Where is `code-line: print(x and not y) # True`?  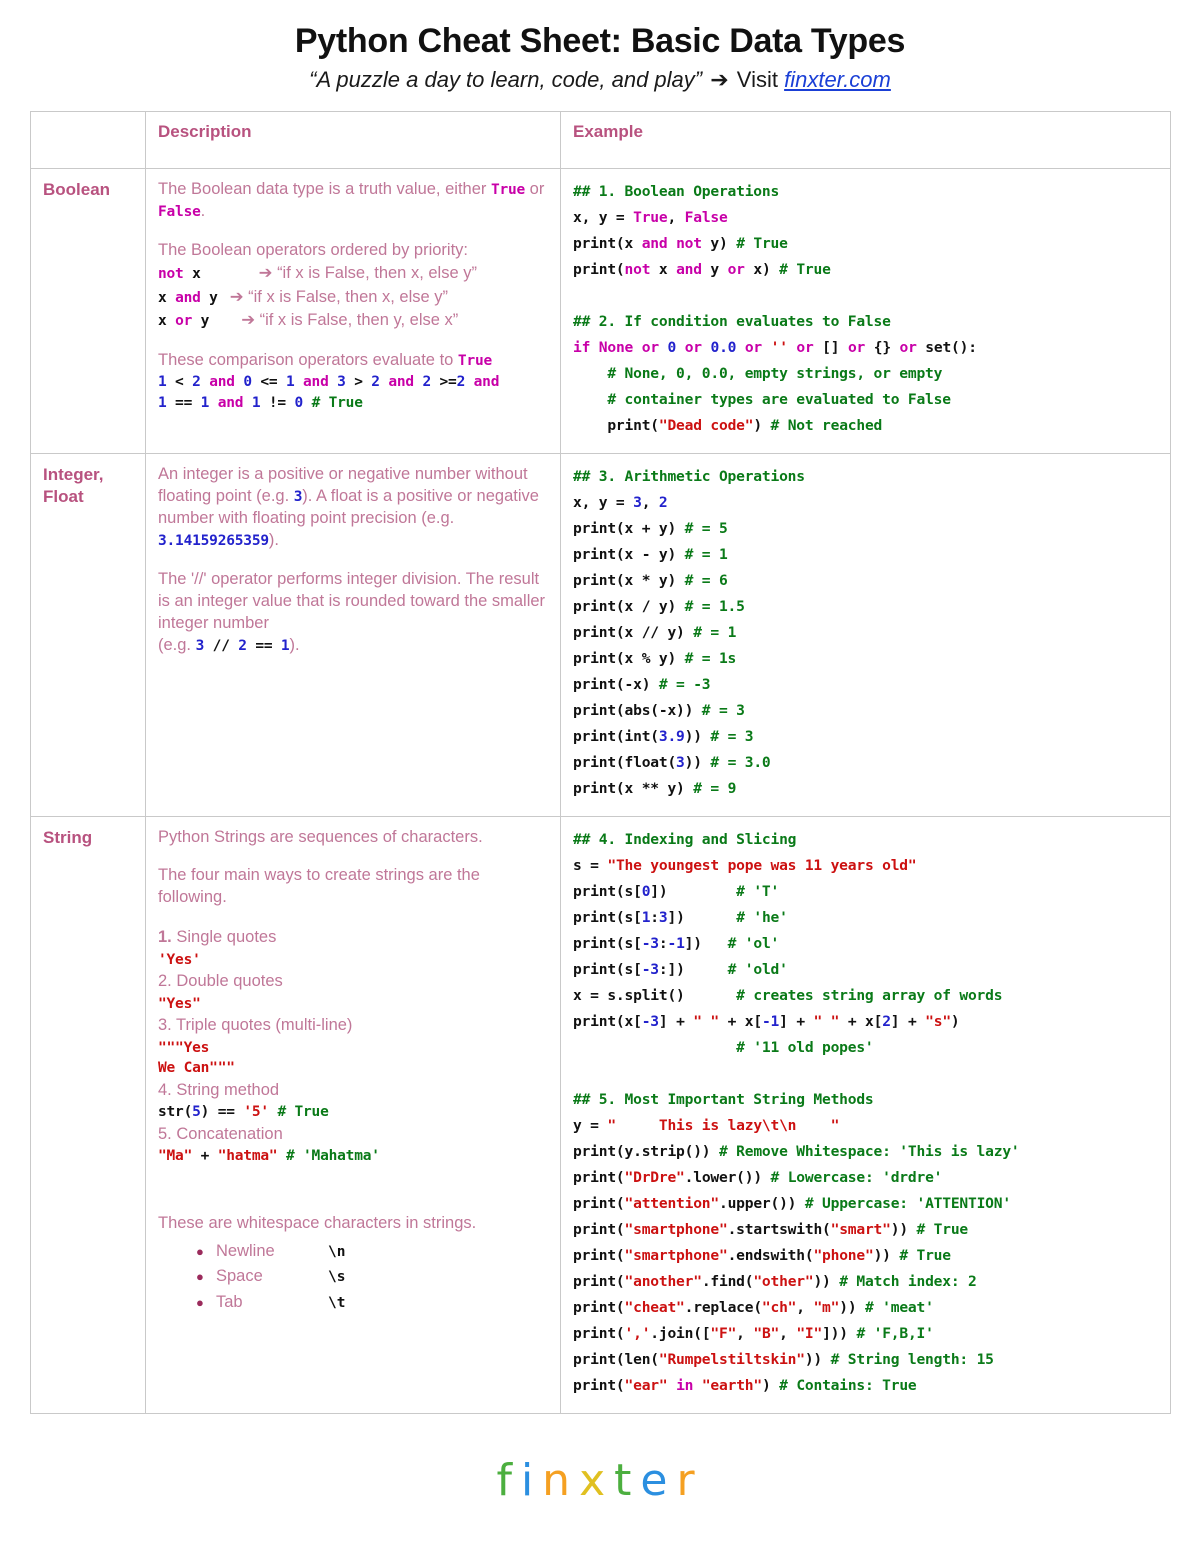 code-line: print(x and not y) # True is located at coordinates (680, 244).